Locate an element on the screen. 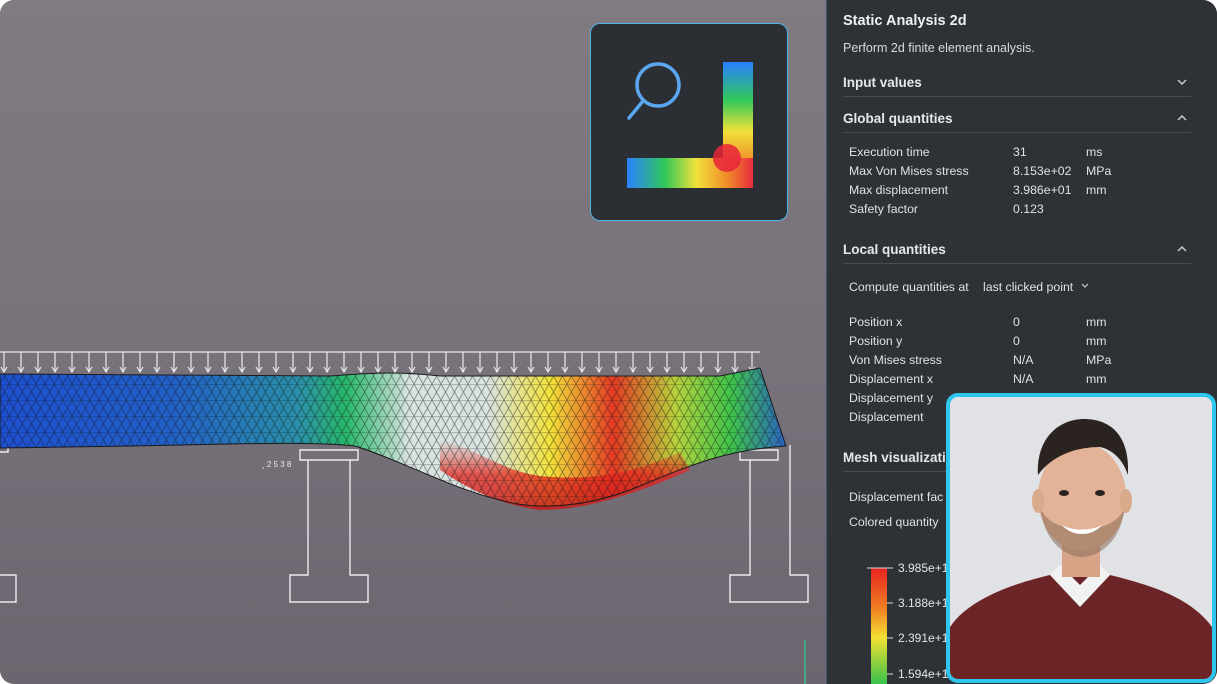 This screenshot has width=1217, height=684. drawing-label: ¸ 2 5 3 8 is located at coordinates (277, 464).